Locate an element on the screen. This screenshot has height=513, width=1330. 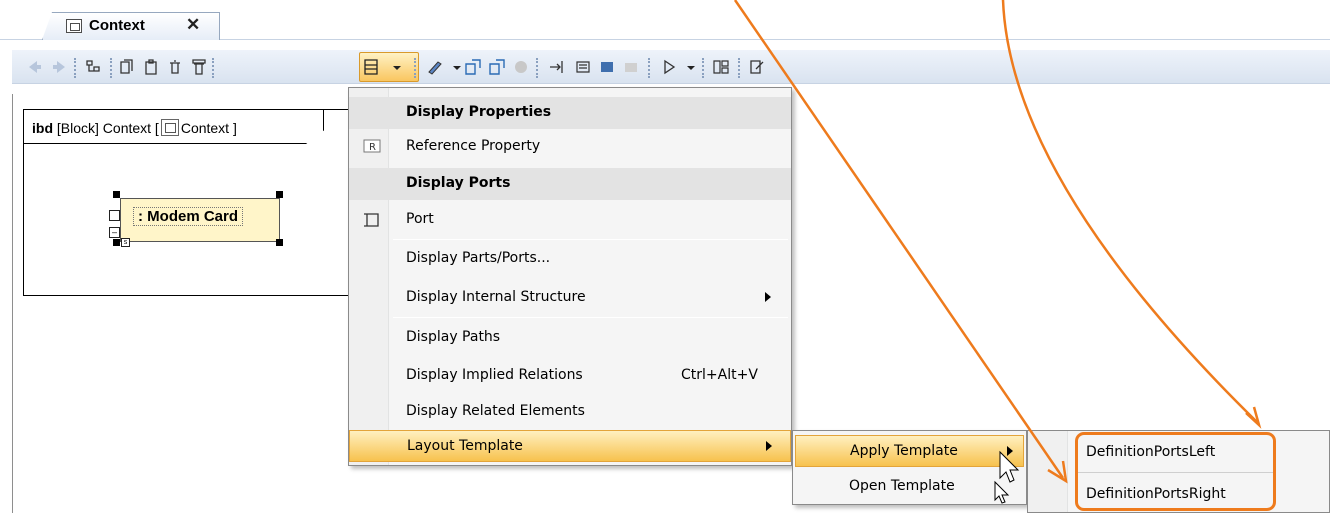
play-icon is located at coordinates (669, 67).